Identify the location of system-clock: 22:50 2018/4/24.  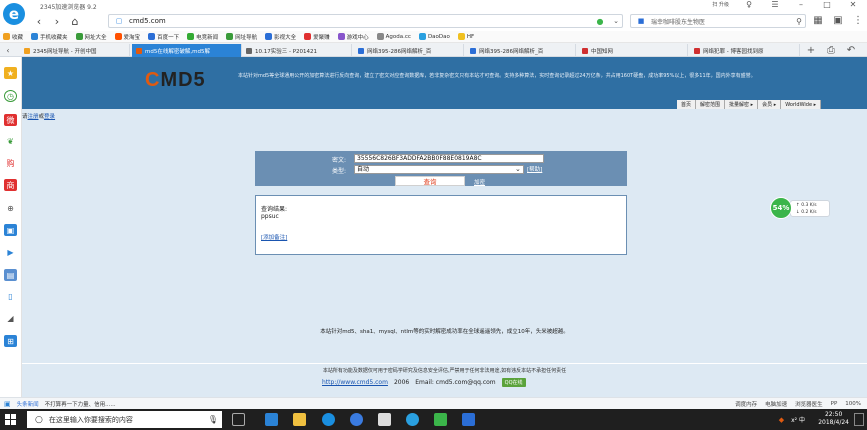
(833, 419).